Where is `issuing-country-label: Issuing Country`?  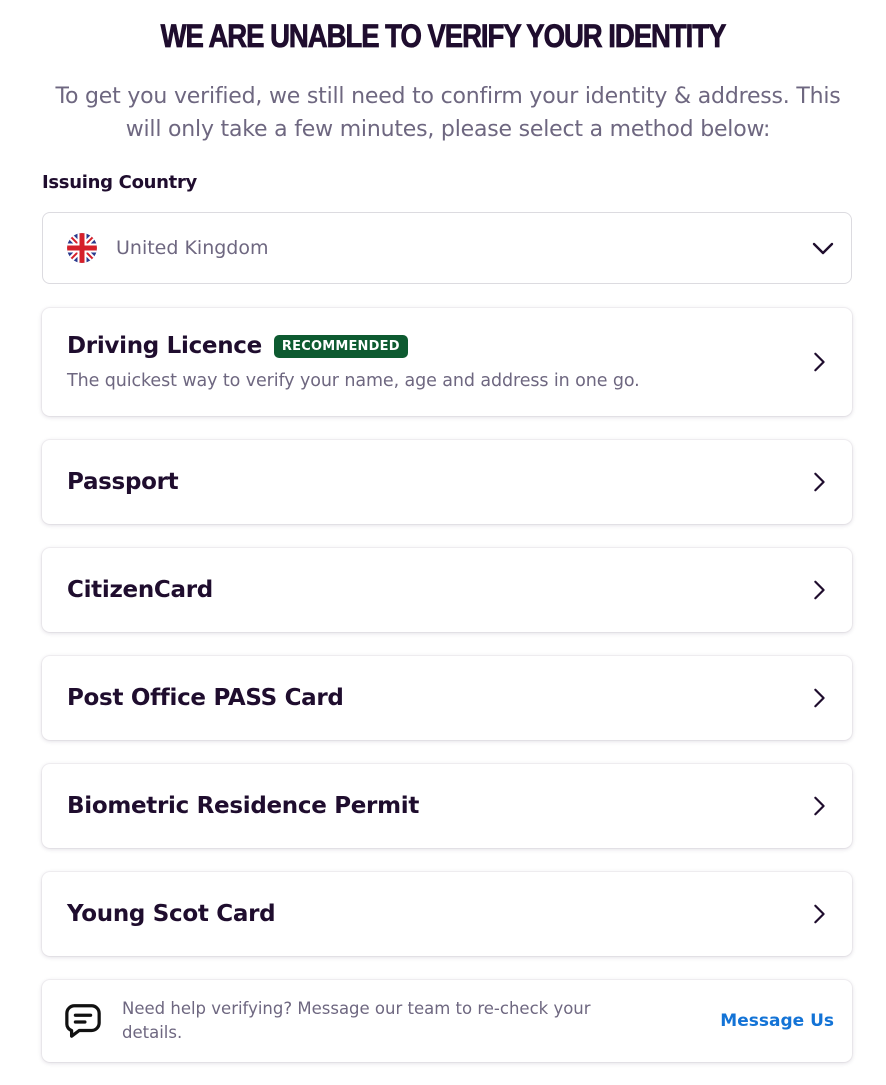
issuing-country-label: Issuing Country is located at coordinates (119, 182).